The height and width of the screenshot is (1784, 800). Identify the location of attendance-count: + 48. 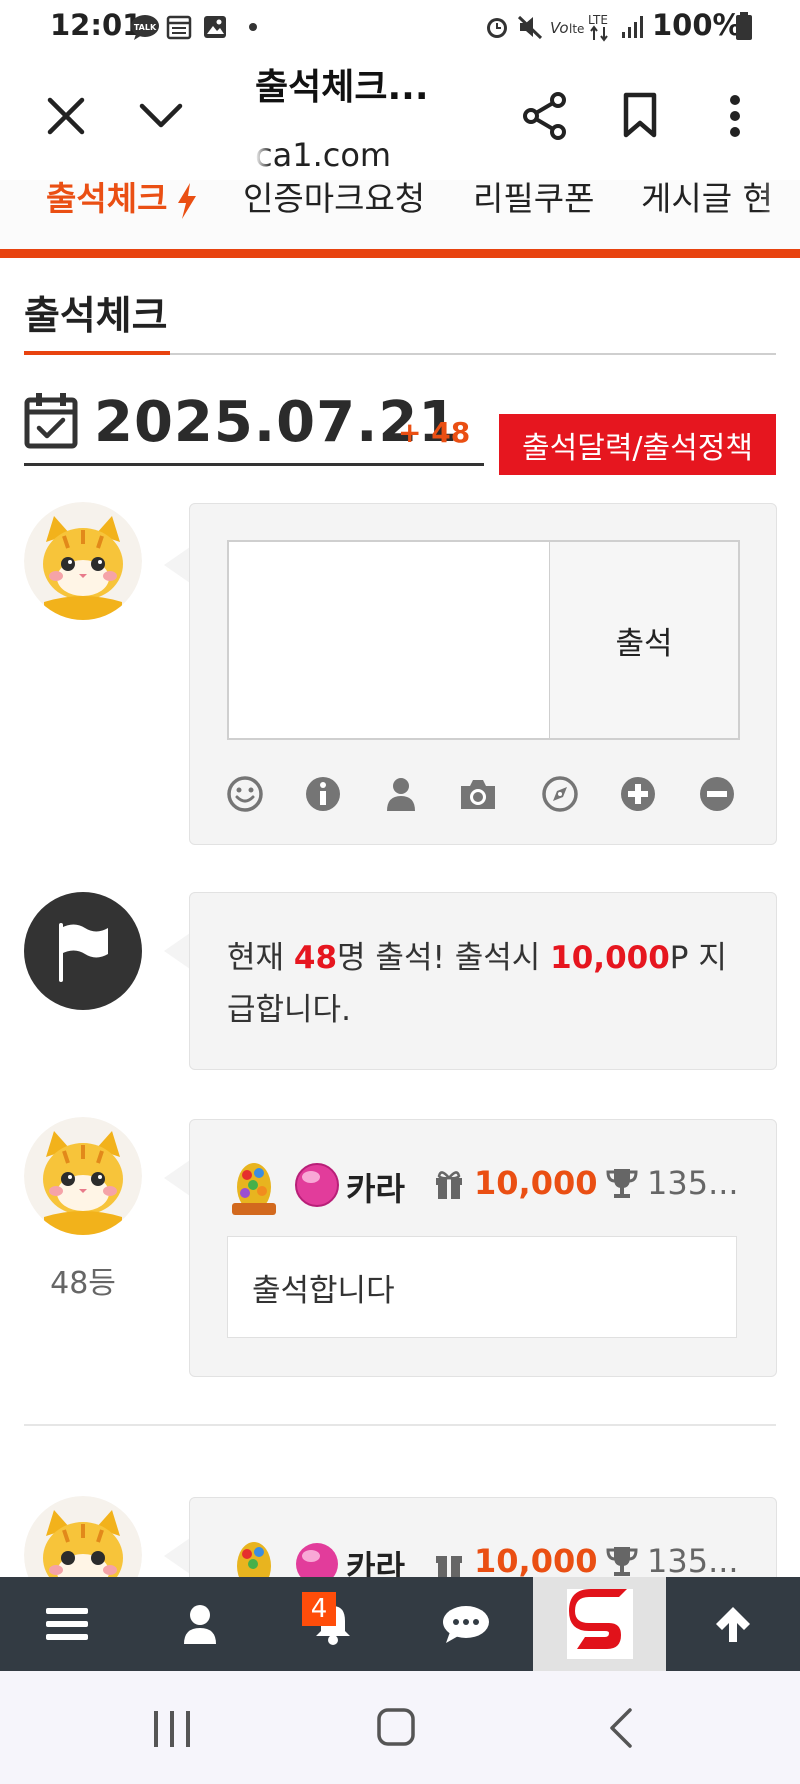
(434, 432).